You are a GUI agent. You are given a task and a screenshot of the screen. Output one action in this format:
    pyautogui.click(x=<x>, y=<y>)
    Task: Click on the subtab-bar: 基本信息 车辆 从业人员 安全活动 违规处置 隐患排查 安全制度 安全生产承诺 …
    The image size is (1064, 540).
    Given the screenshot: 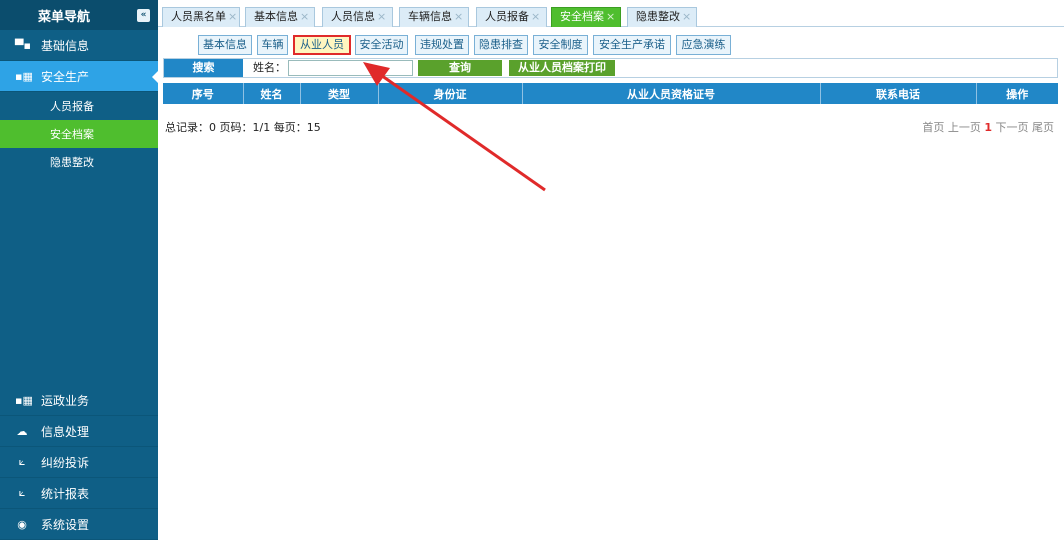 What is the action you would take?
    pyautogui.click(x=611, y=45)
    